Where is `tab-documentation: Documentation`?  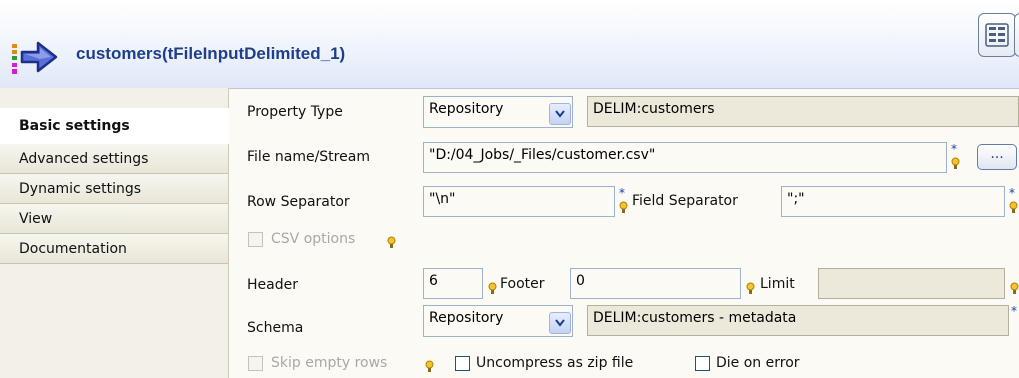
tab-documentation: Documentation is located at coordinates (114, 249).